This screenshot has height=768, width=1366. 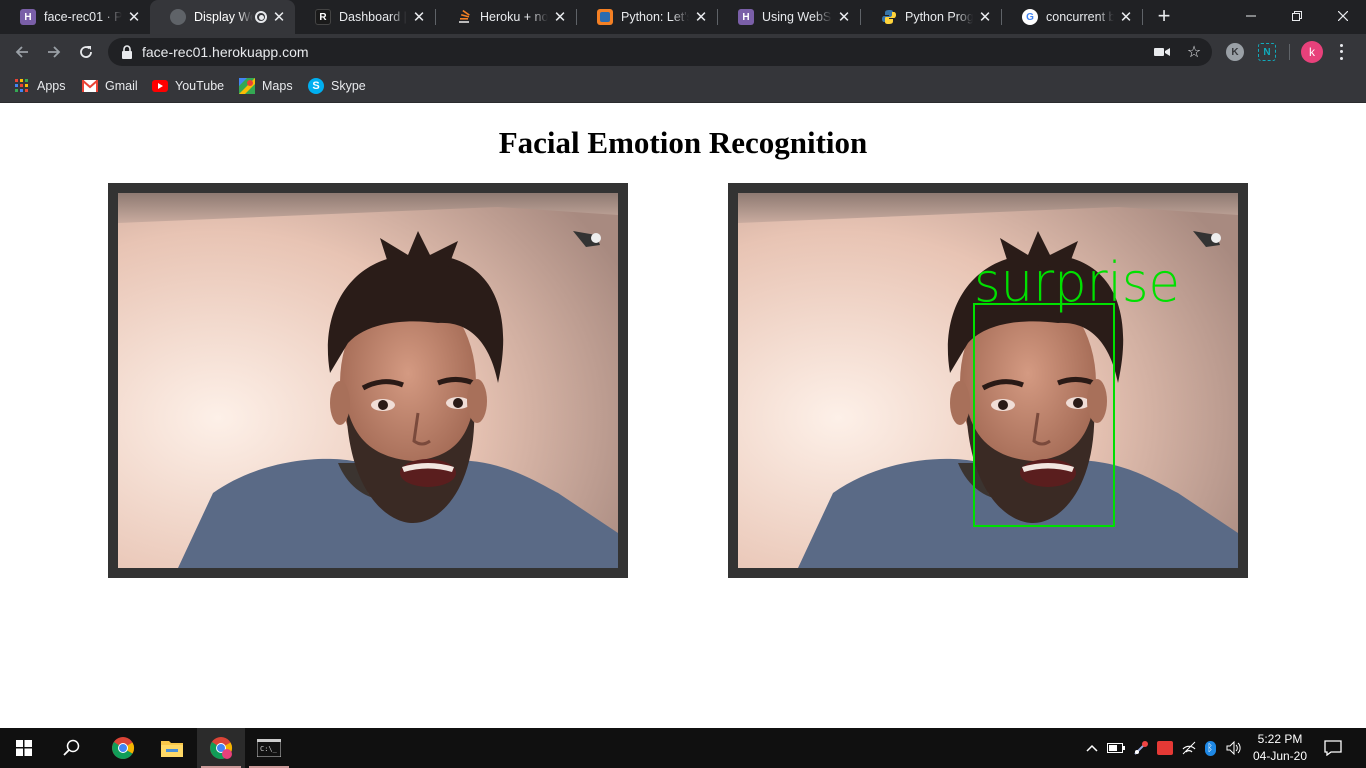 I want to click on system-clock: 5:22 PM 04-Jun-20, so click(x=1280, y=748).